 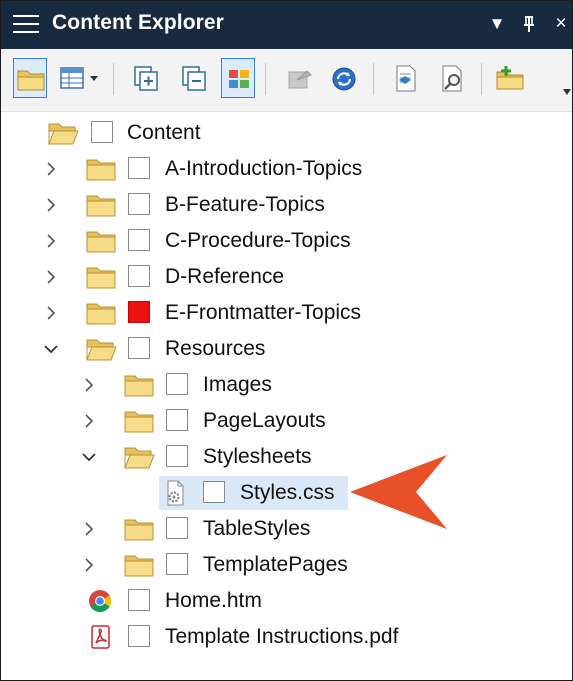 I want to click on tree-item: A-Introduction-Topics, so click(x=286, y=169).